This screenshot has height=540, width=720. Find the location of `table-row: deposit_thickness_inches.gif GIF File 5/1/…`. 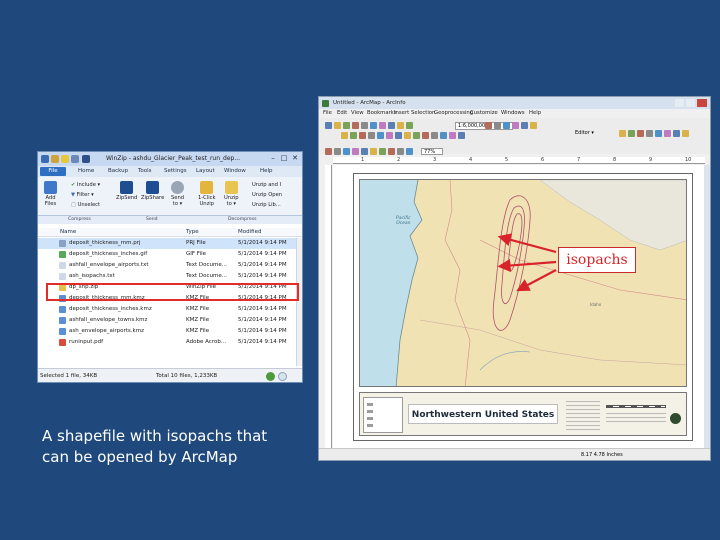

table-row: deposit_thickness_inches.gif GIF File 5/1/… is located at coordinates (170, 254).